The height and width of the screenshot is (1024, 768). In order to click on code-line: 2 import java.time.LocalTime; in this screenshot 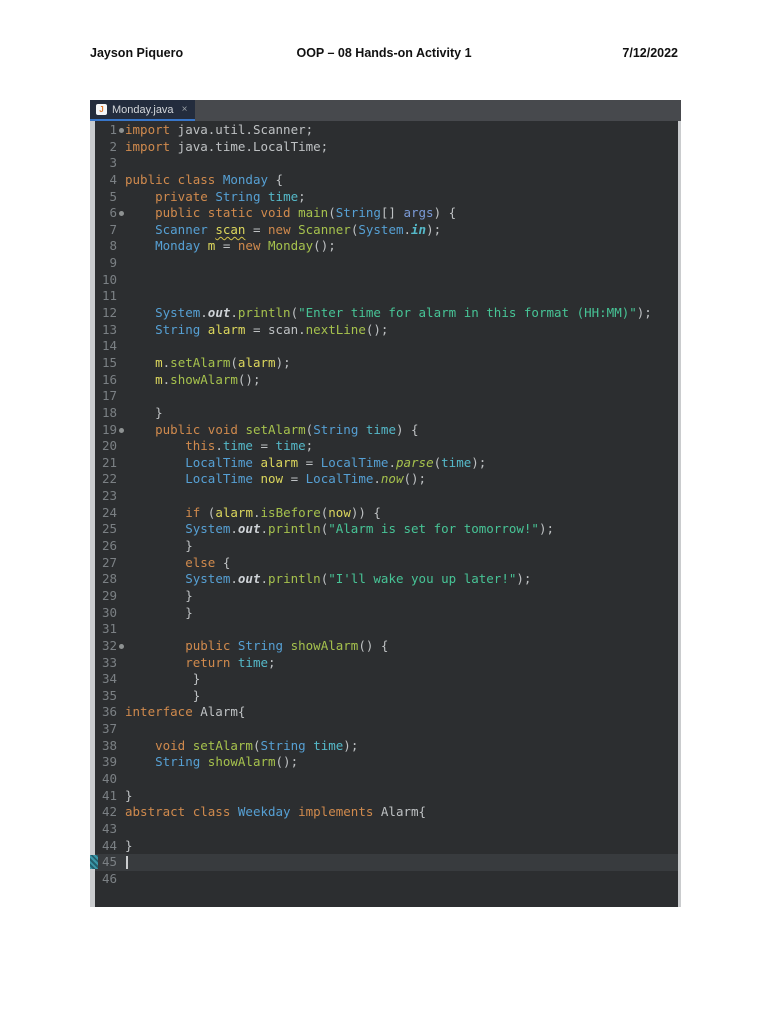, I will do `click(384, 147)`.